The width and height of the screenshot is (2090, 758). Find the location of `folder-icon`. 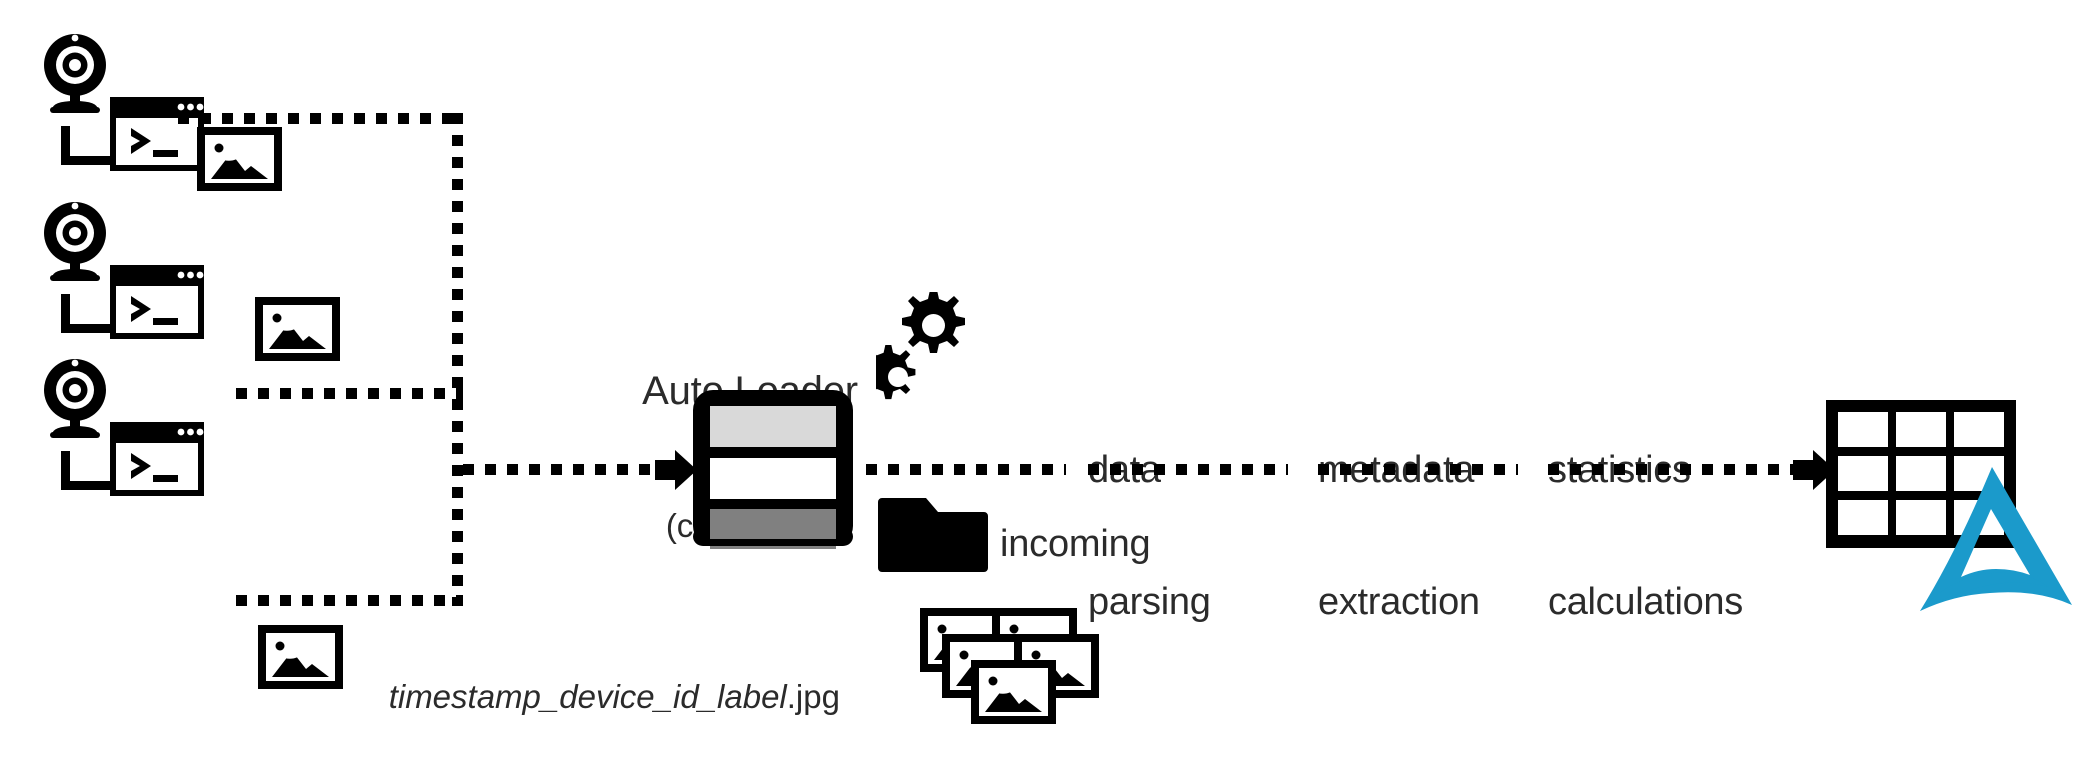

folder-icon is located at coordinates (933, 535).